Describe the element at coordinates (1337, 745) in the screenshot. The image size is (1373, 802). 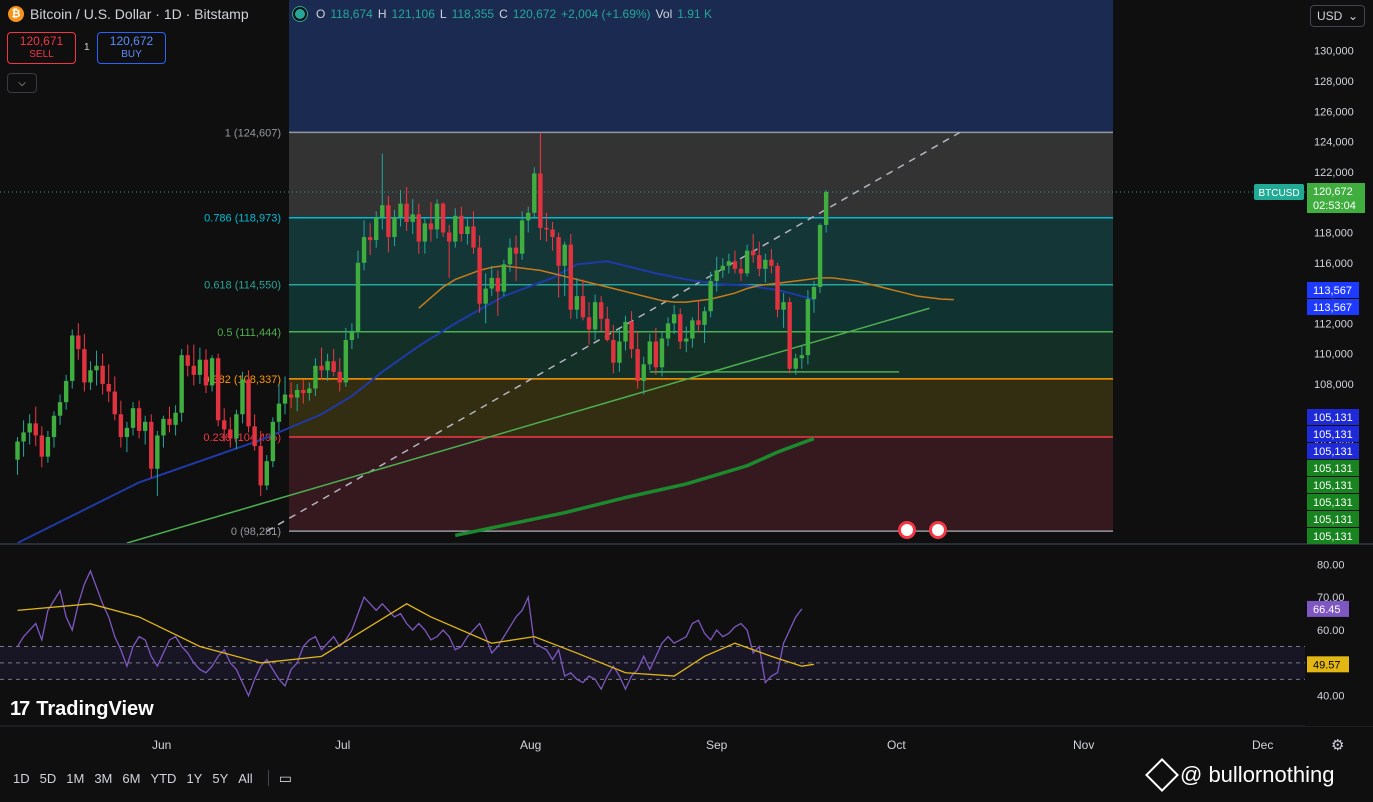
I see `settings-gear-icon: ⚙` at that location.